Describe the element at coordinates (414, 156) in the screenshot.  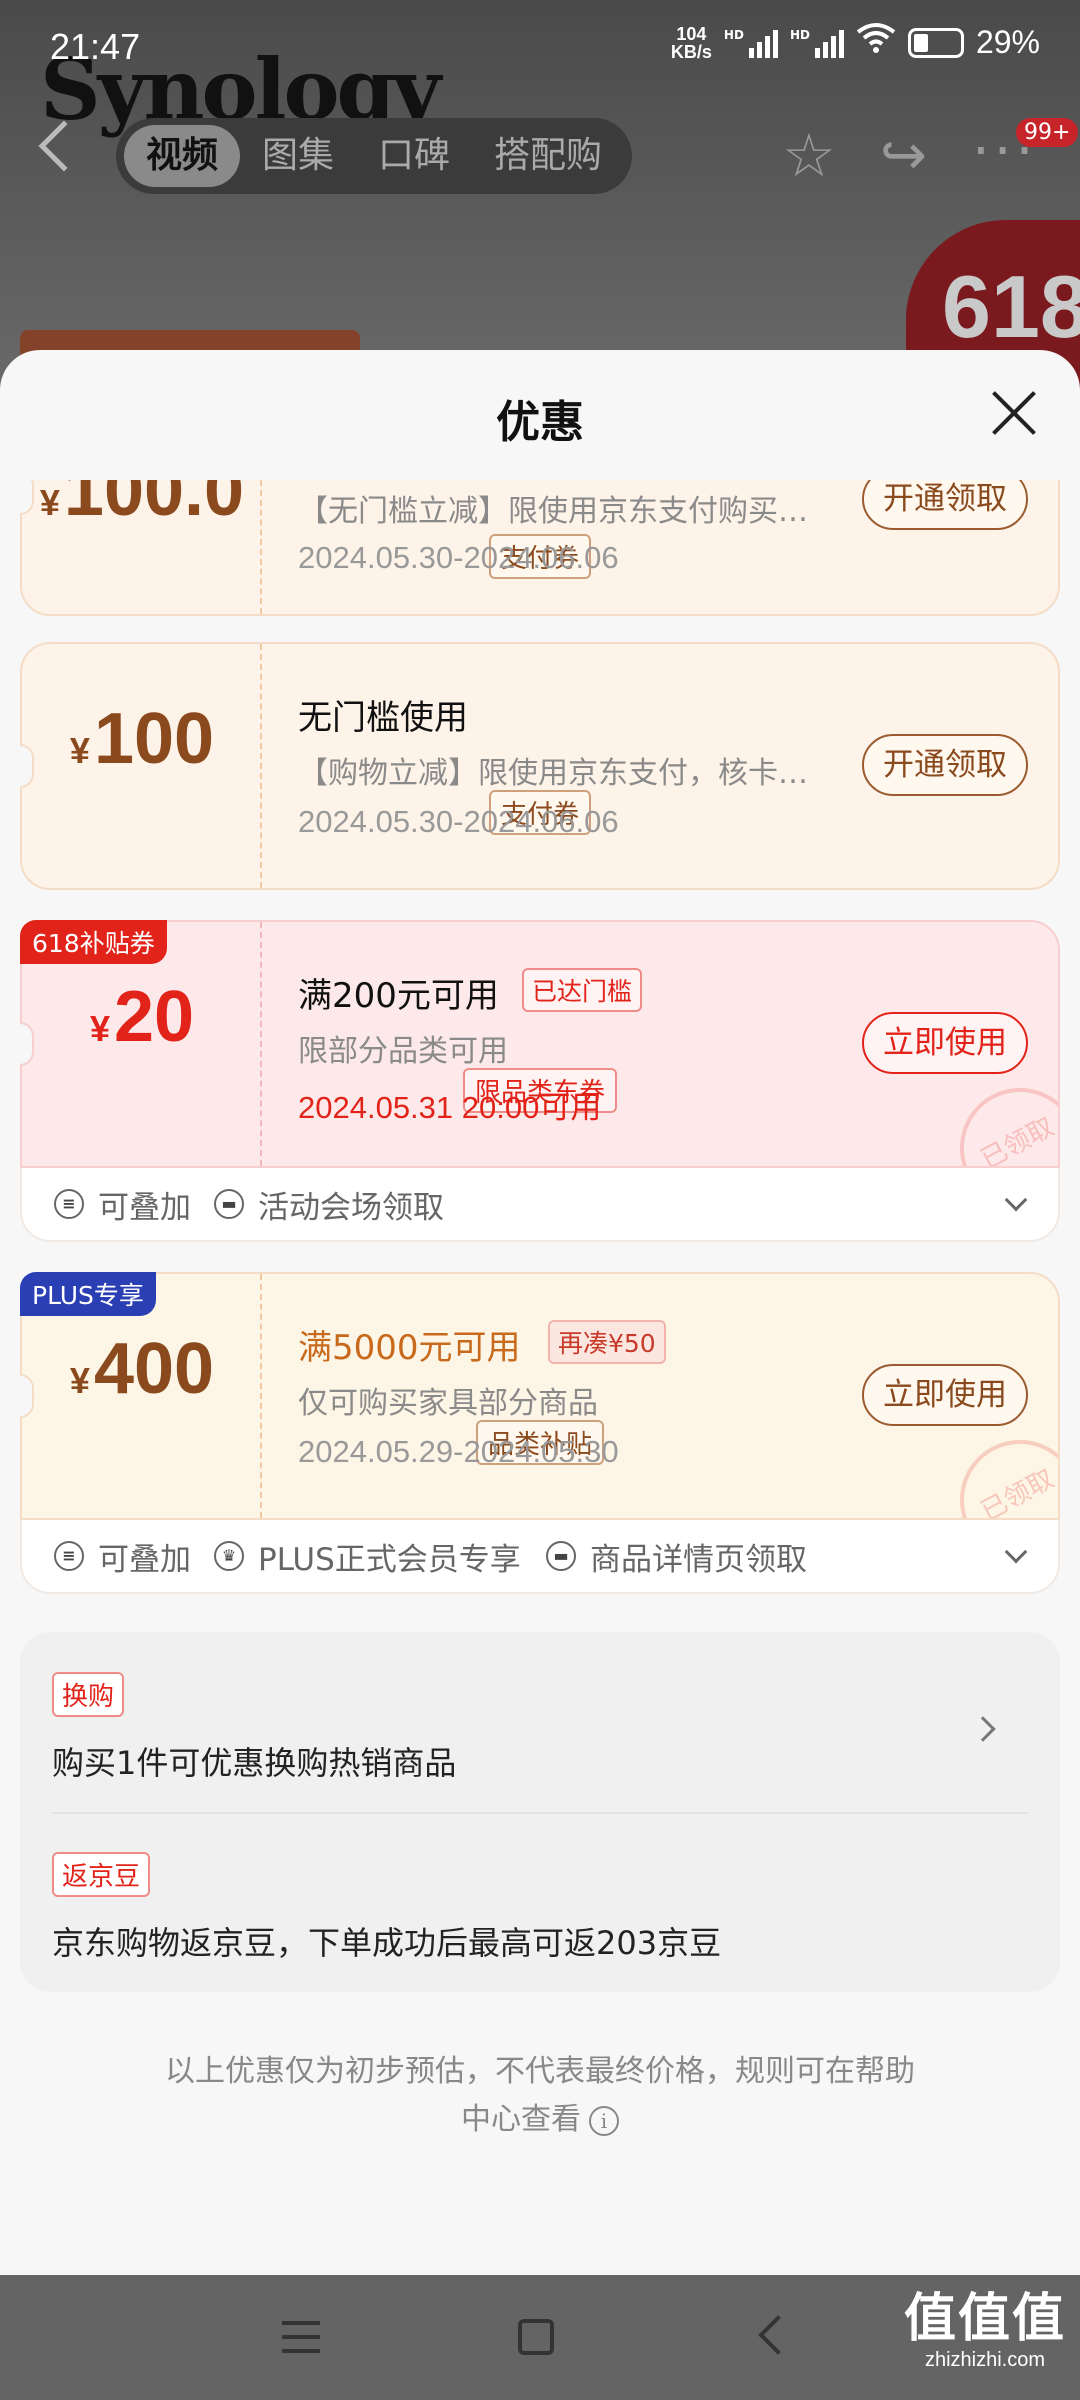
I see `tab-reviews: 口碑` at that location.